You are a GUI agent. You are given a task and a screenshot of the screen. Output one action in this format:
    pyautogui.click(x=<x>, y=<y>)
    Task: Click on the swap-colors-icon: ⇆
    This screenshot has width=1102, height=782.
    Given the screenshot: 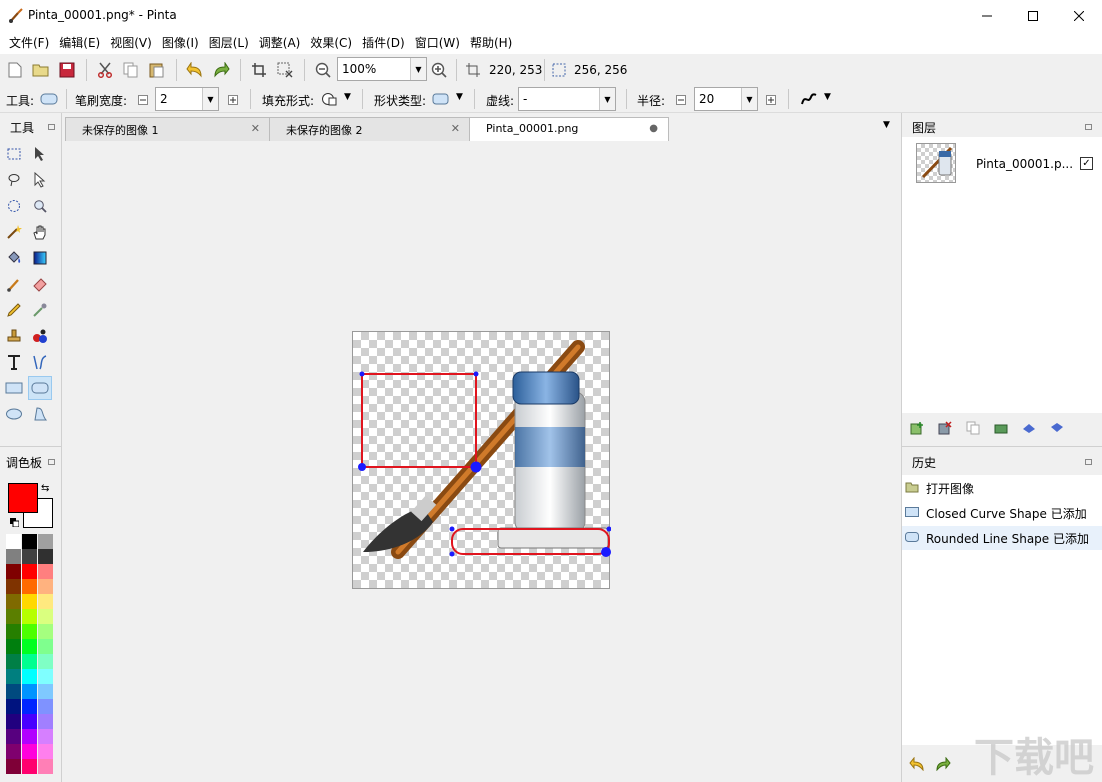 What is the action you would take?
    pyautogui.click(x=45, y=488)
    